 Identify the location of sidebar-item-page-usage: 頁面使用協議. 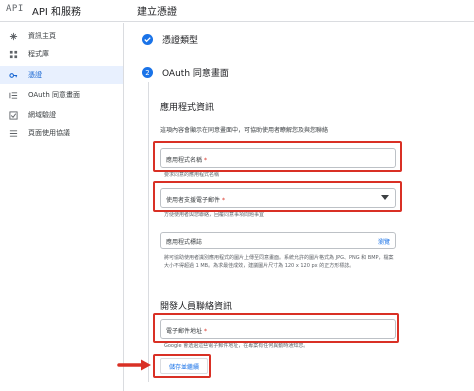
(61, 133).